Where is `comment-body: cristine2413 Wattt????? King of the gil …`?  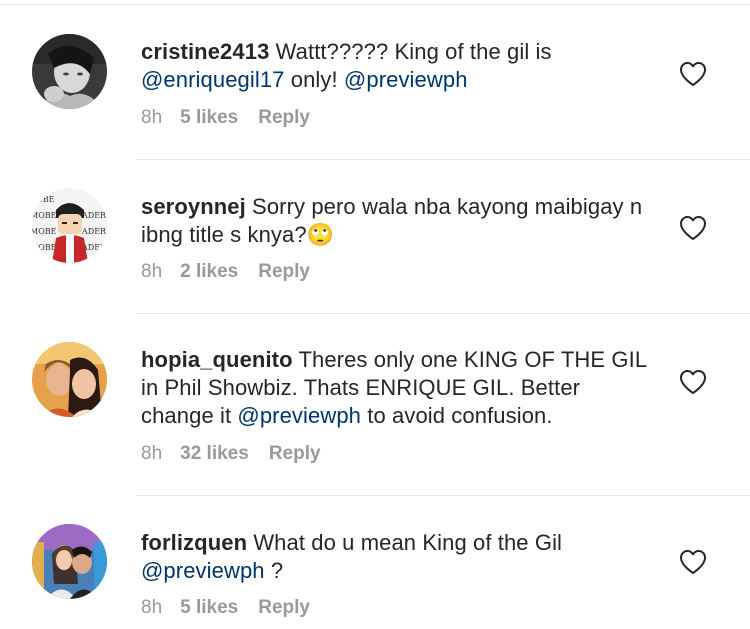 comment-body: cristine2413 Wattt????? King of the gil … is located at coordinates (396, 66).